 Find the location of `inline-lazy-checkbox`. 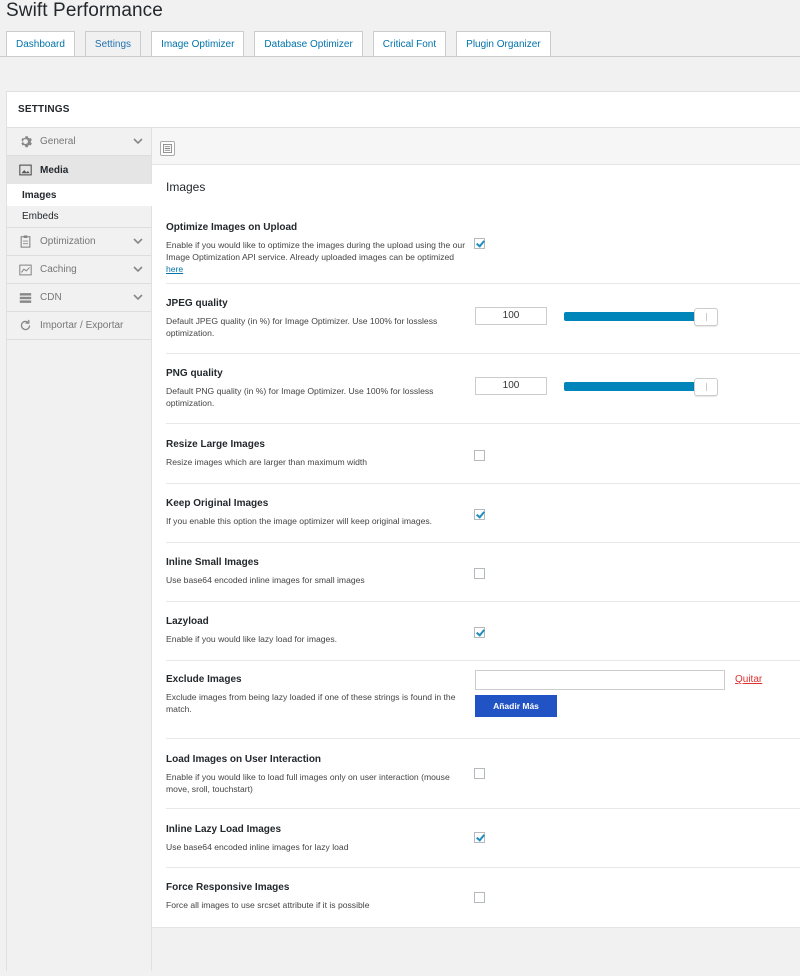

inline-lazy-checkbox is located at coordinates (479, 837).